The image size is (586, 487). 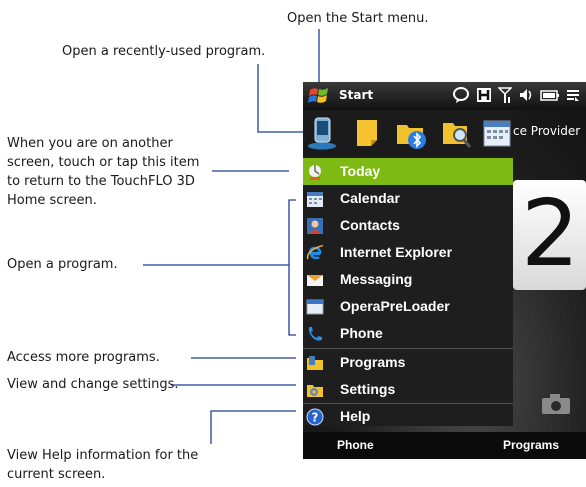 What do you see at coordinates (90, 143) in the screenshot?
I see `callout-today-line1: When you are on another` at bounding box center [90, 143].